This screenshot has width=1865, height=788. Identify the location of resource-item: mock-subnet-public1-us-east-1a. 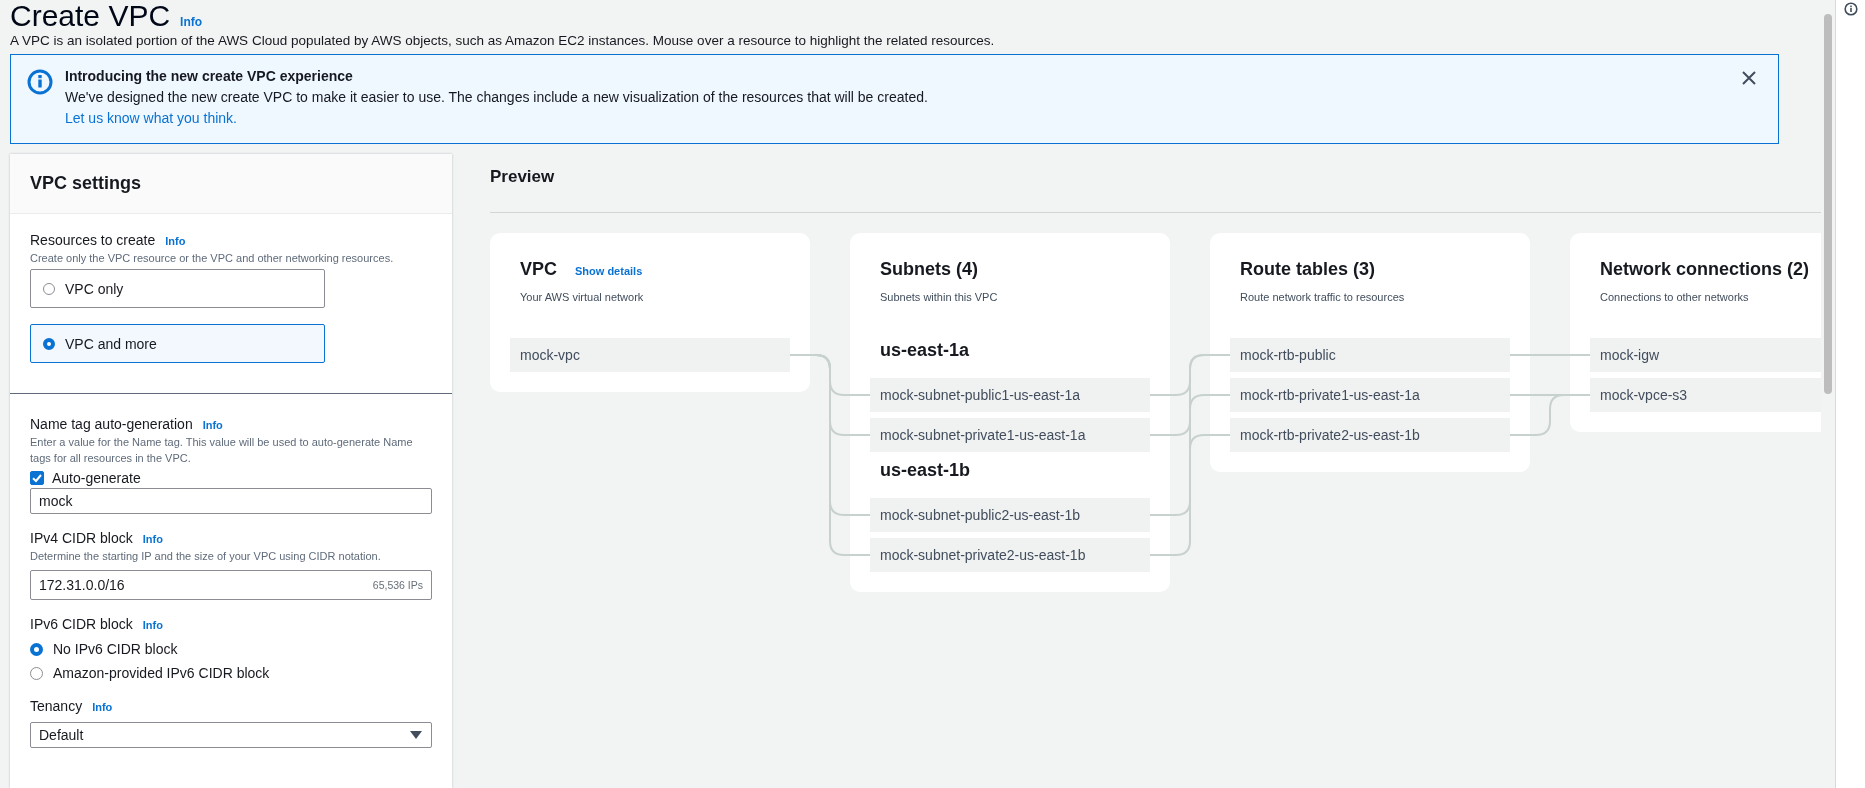
(1010, 395).